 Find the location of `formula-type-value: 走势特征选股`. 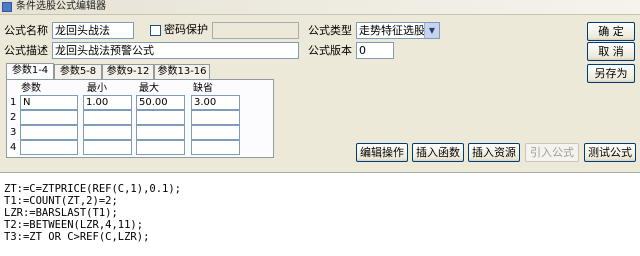

formula-type-value: 走势特征选股 is located at coordinates (392, 30).